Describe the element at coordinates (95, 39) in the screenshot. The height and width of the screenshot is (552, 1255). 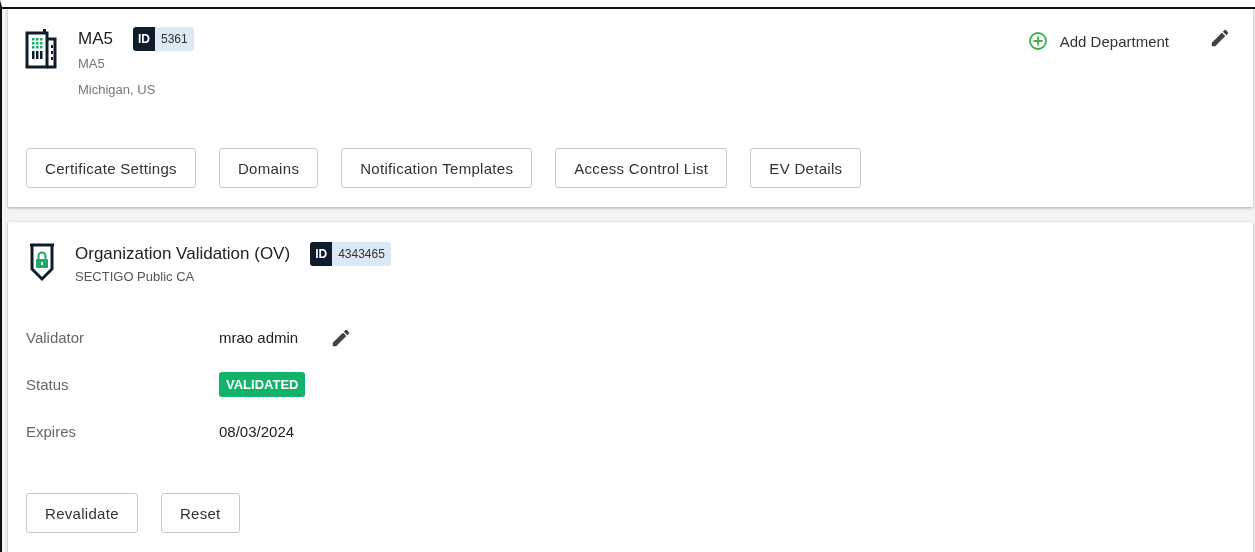
I see `department-name: MA5` at that location.